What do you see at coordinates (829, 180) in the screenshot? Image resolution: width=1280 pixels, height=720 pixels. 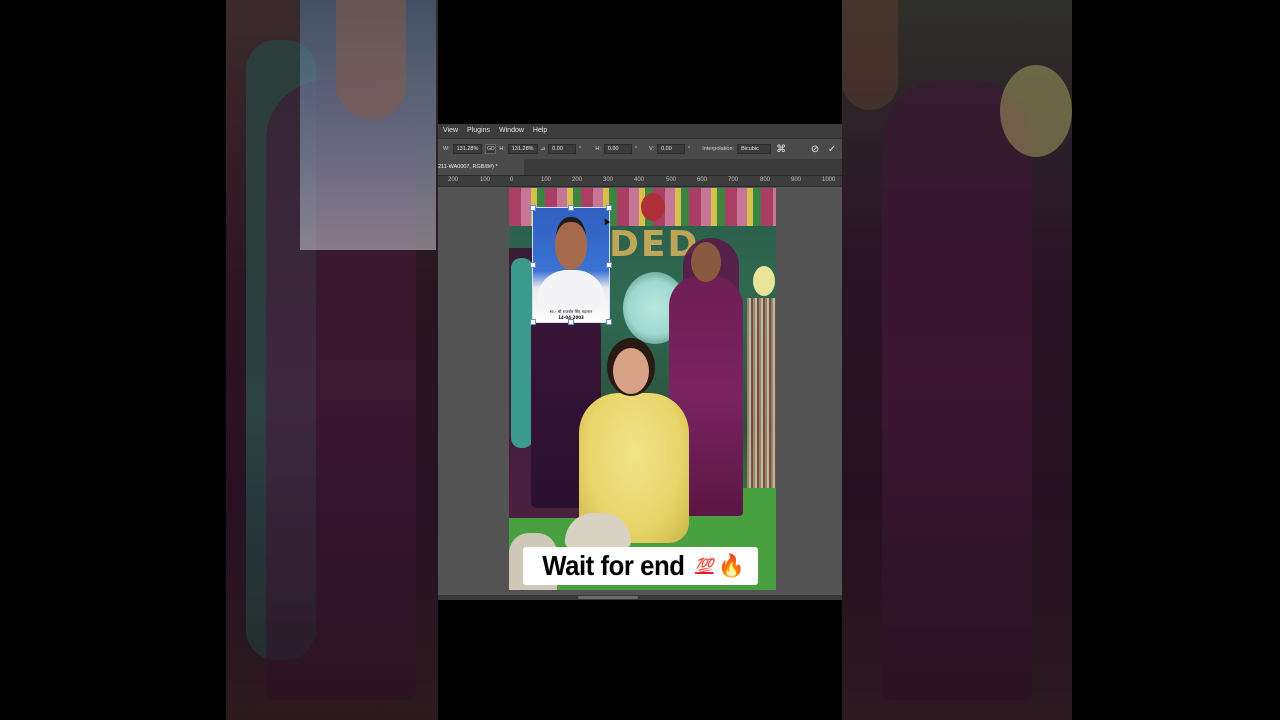 I see `ruler-label: 1000` at bounding box center [829, 180].